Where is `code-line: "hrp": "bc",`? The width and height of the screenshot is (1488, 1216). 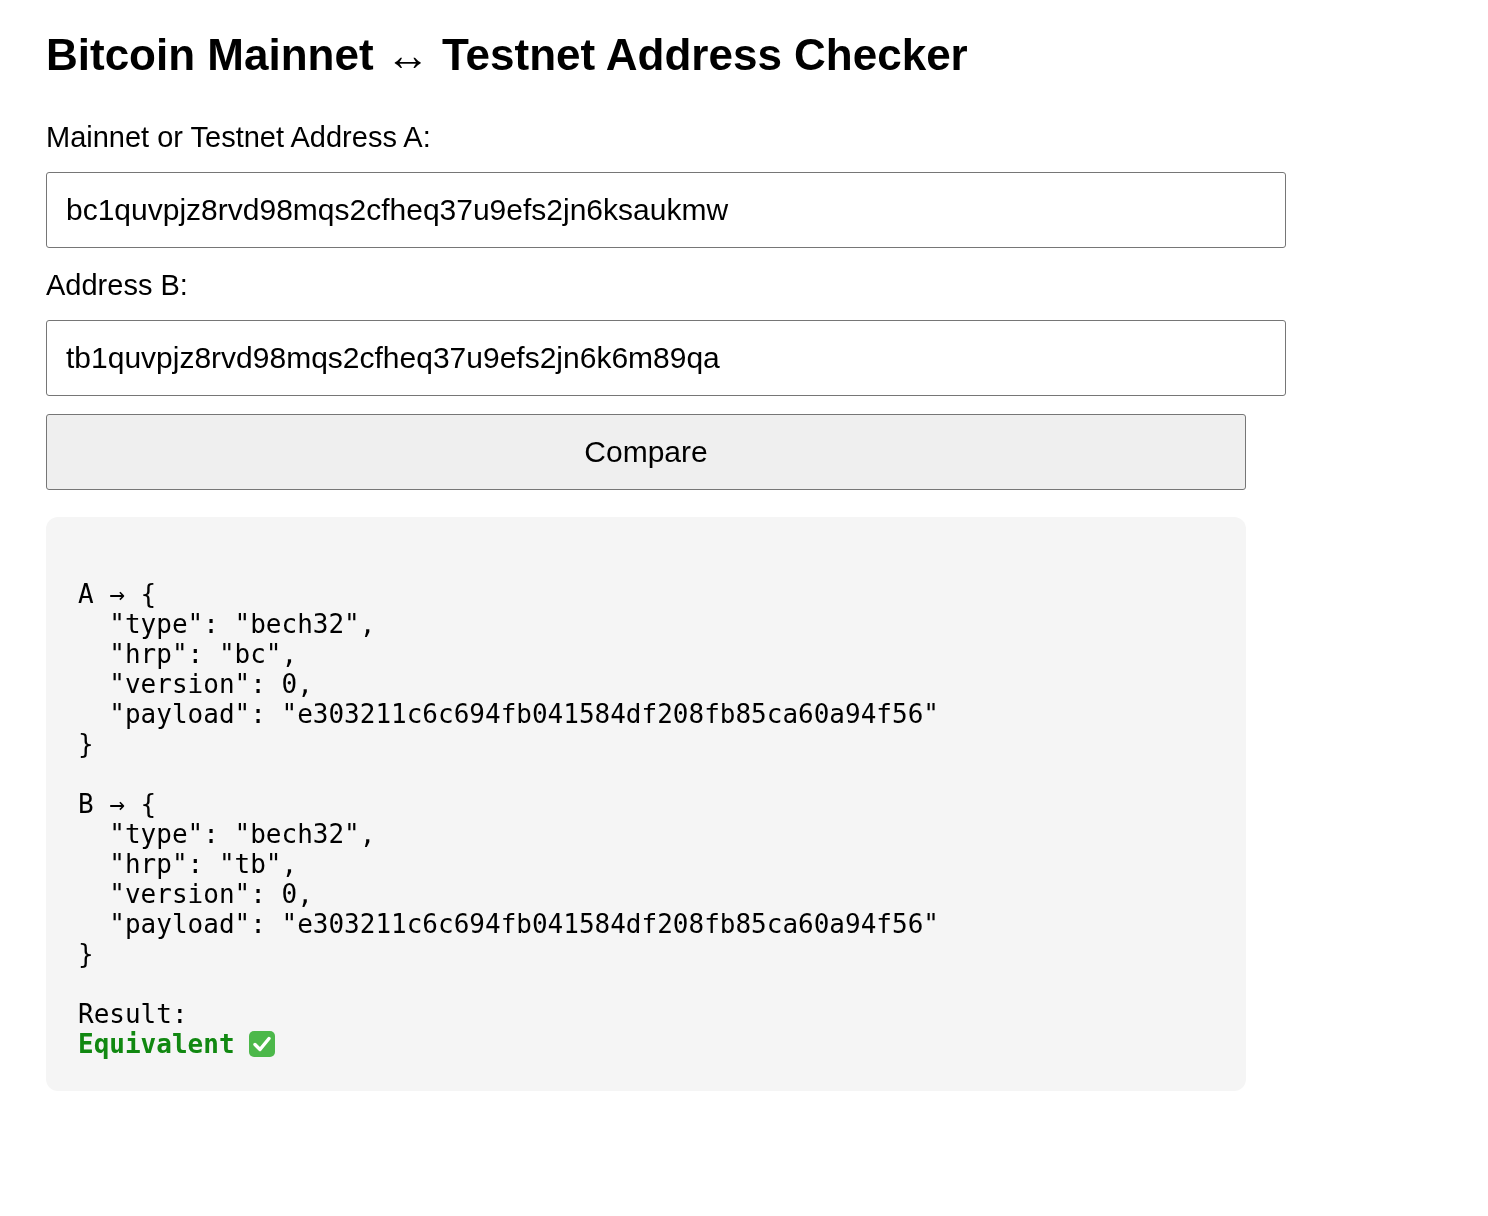
code-line: "hrp": "bc", is located at coordinates (203, 654).